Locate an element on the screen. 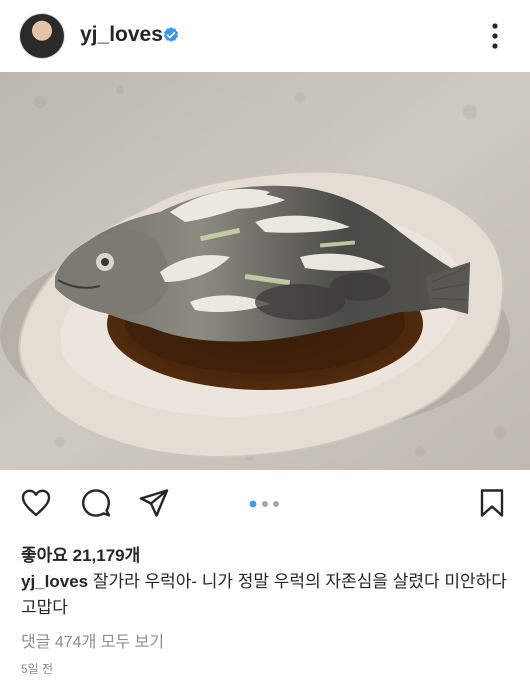 This screenshot has height=684, width=530. carousel-dot-active is located at coordinates (253, 504).